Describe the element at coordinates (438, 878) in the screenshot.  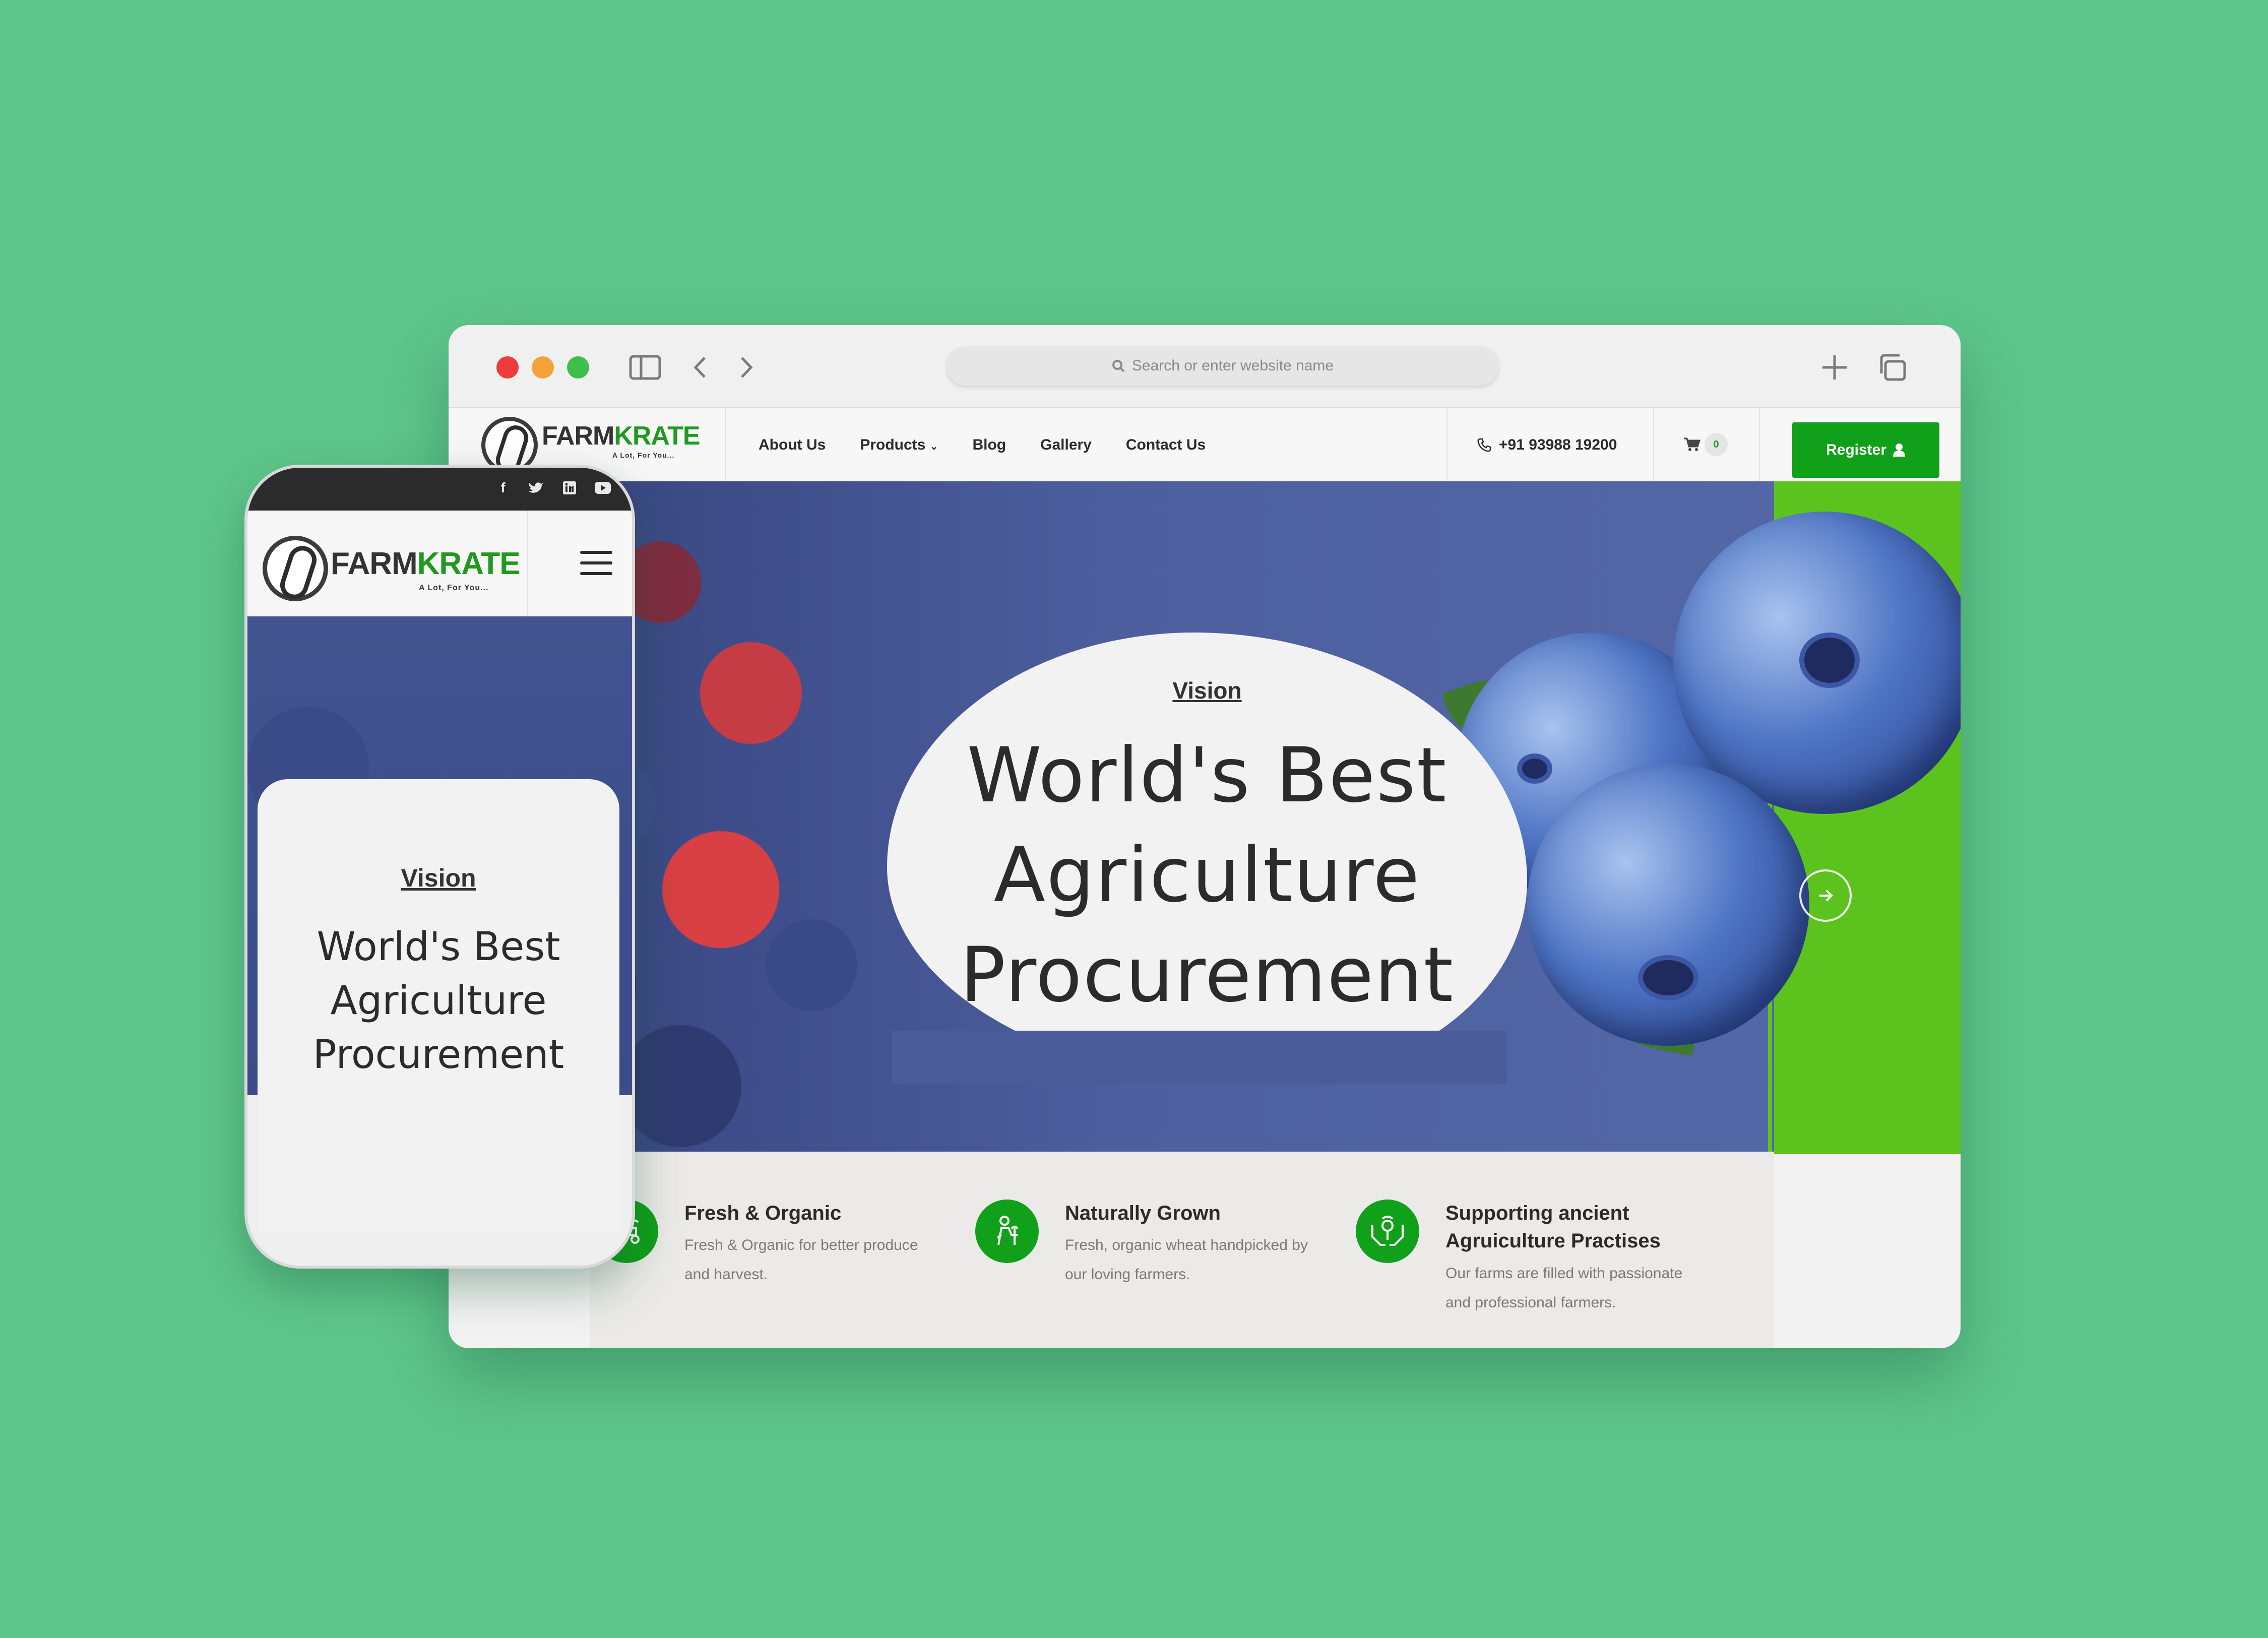
I see `mobile-hero-kicker: Vision` at that location.